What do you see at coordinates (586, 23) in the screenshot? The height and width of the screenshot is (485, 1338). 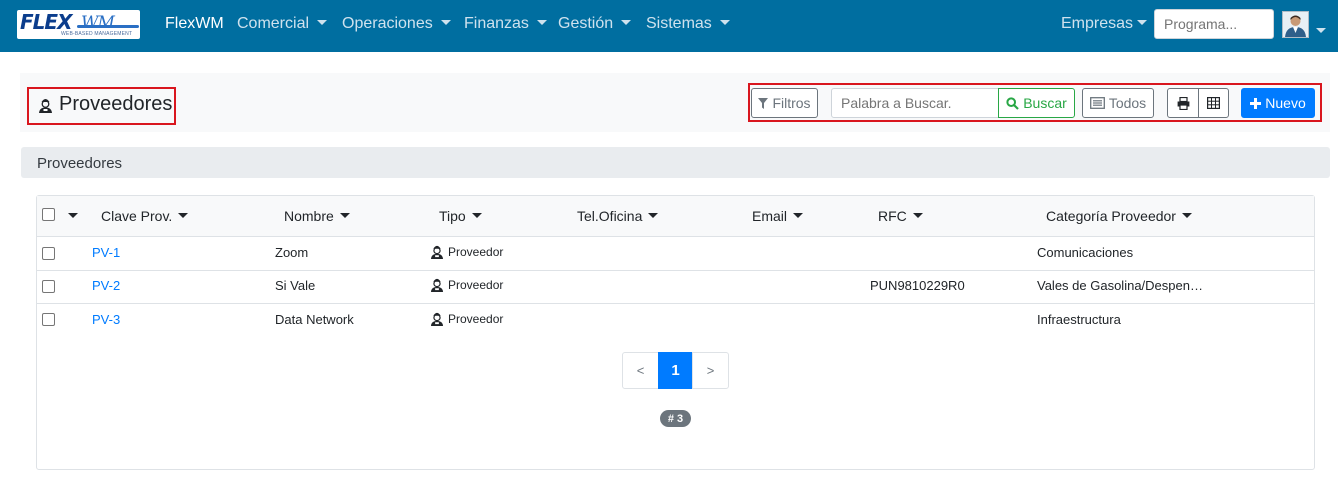 I see `menu-gestion-label: Gestión` at bounding box center [586, 23].